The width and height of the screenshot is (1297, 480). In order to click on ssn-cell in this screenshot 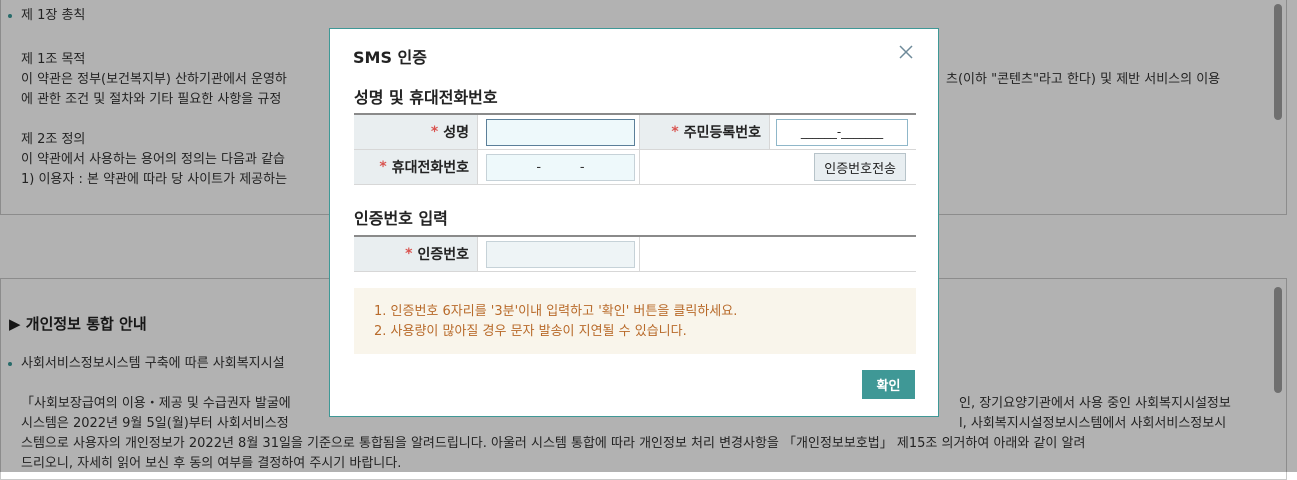, I will do `click(843, 132)`.